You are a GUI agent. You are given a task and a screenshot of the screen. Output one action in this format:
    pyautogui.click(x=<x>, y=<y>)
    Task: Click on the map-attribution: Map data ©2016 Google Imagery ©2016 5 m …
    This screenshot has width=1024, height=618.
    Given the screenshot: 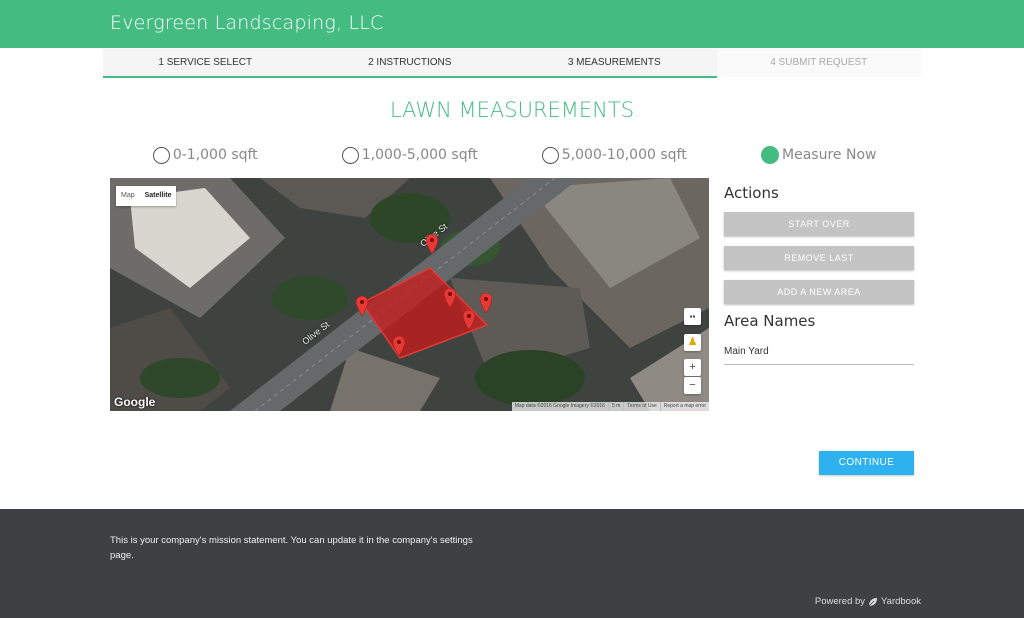 What is the action you would take?
    pyautogui.click(x=610, y=406)
    